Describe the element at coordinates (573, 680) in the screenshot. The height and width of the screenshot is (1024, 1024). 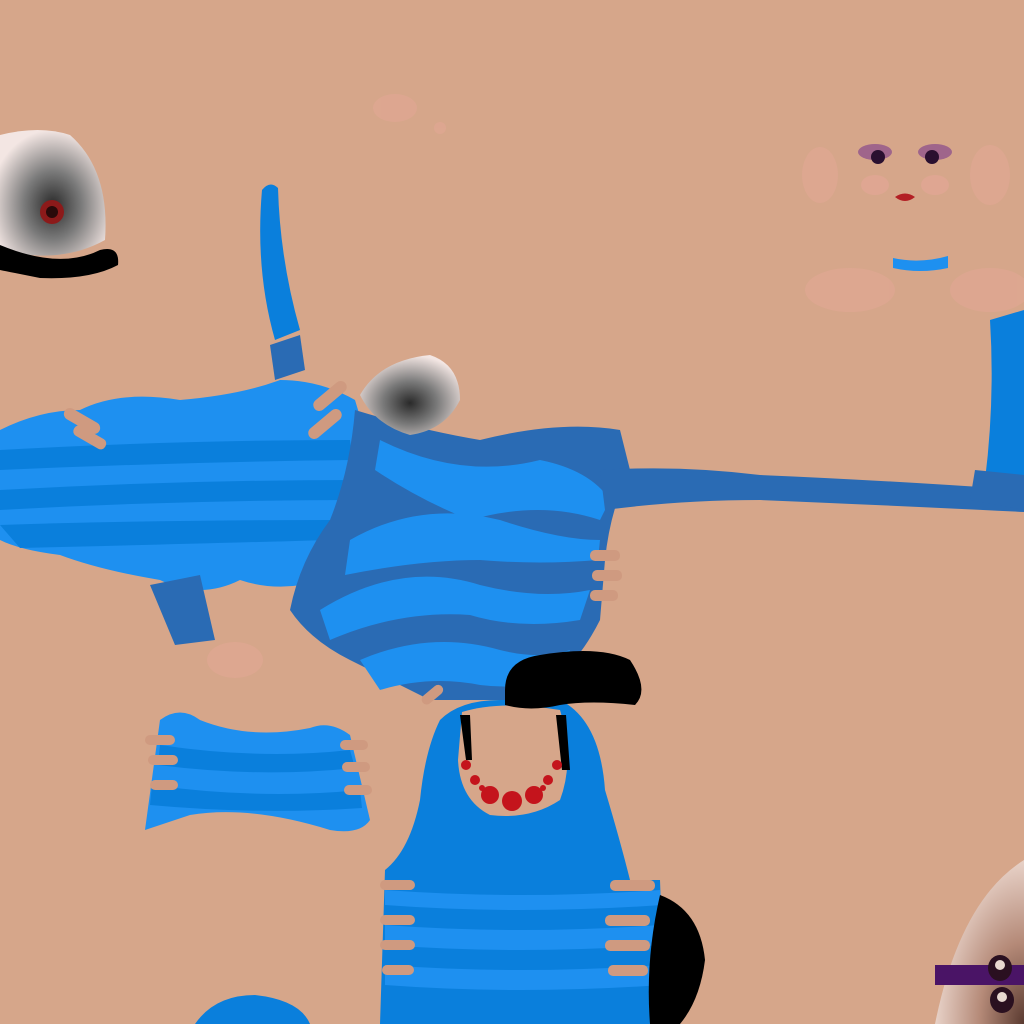
I see `hair-patch` at that location.